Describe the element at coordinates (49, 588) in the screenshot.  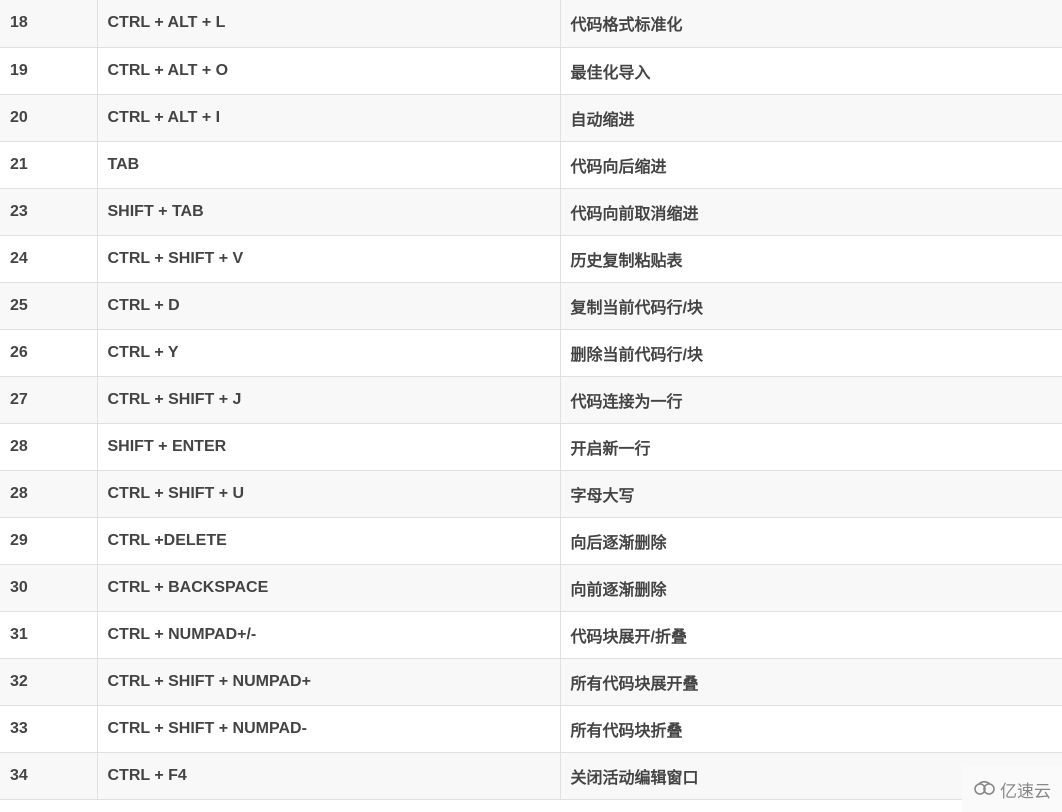
I see `row-number: 30` at that location.